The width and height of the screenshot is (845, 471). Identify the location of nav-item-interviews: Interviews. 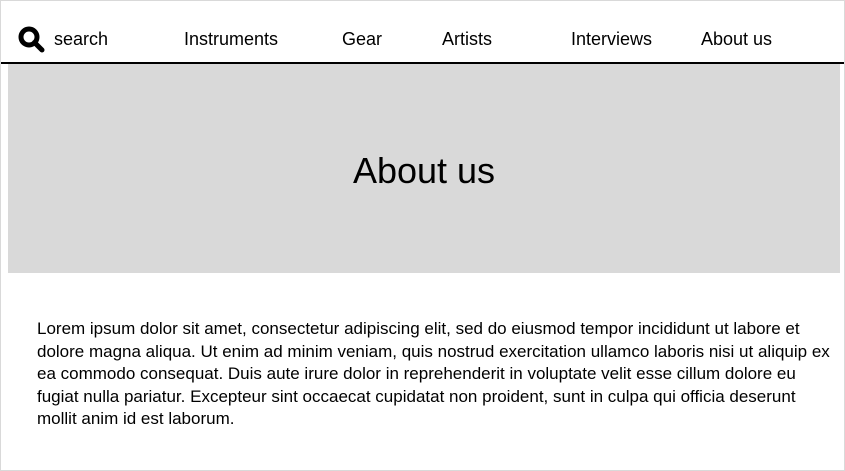
(611, 39).